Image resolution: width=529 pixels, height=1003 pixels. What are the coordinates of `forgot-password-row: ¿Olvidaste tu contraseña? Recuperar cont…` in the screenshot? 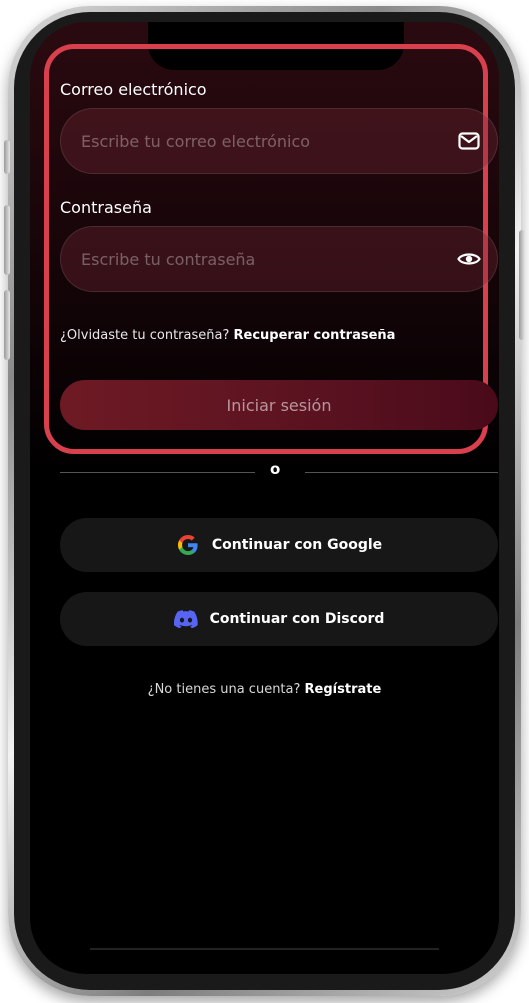 It's located at (227, 335).